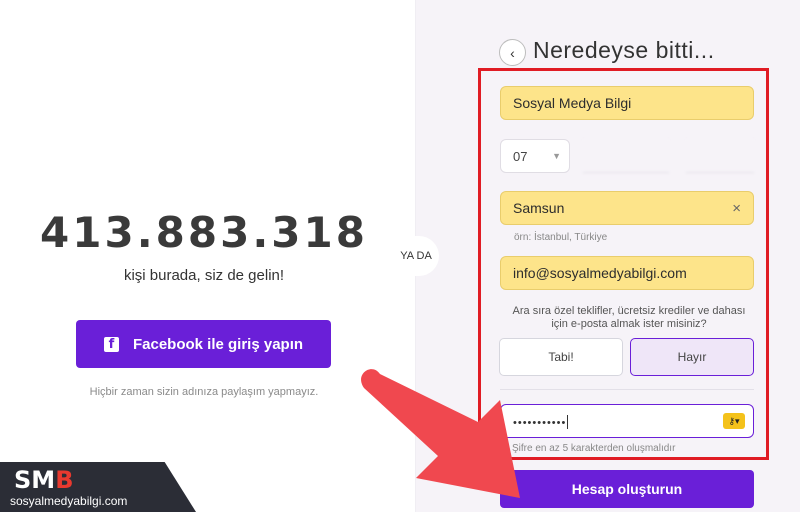 The height and width of the screenshot is (512, 800). What do you see at coordinates (568, 422) in the screenshot?
I see `text-cursor` at bounding box center [568, 422].